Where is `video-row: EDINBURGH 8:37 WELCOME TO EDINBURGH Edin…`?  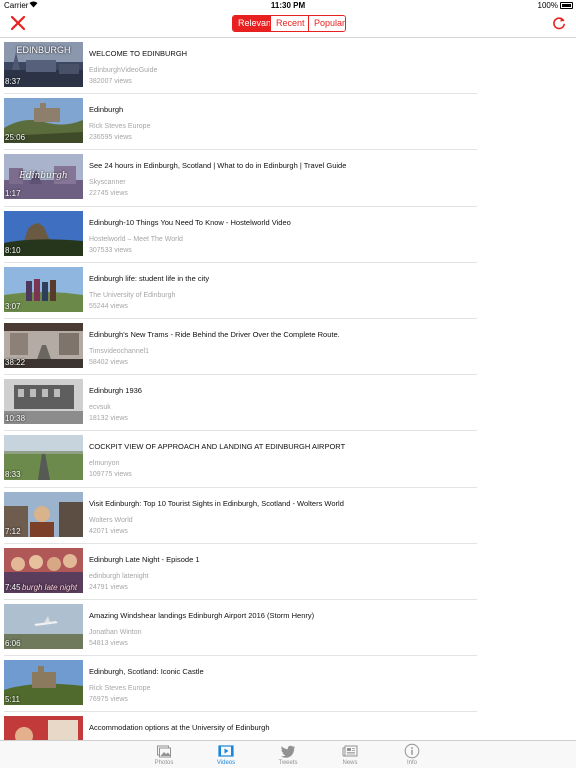
video-row: EDINBURGH 8:37 WELCOME TO EDINBURGH Edin… is located at coordinates (288, 66).